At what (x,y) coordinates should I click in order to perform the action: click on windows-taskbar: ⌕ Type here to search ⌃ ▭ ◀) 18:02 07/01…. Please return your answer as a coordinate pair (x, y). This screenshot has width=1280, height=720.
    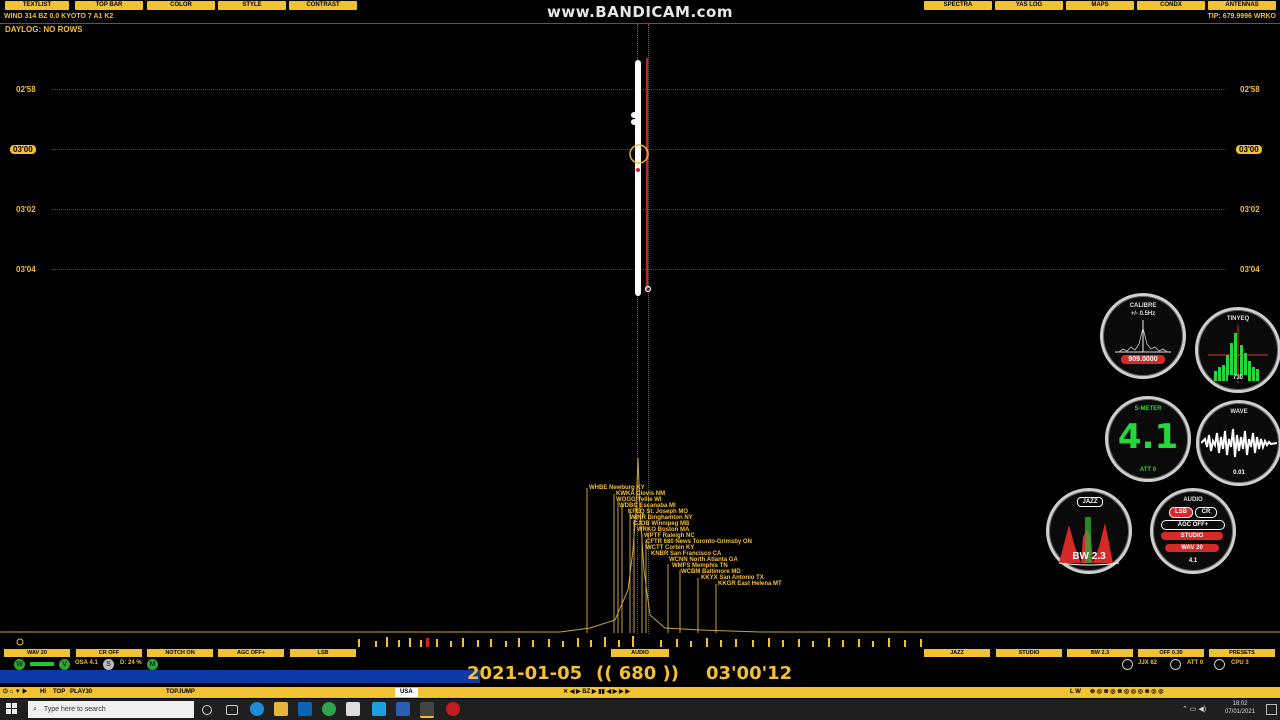
    Looking at the image, I should click on (640, 709).